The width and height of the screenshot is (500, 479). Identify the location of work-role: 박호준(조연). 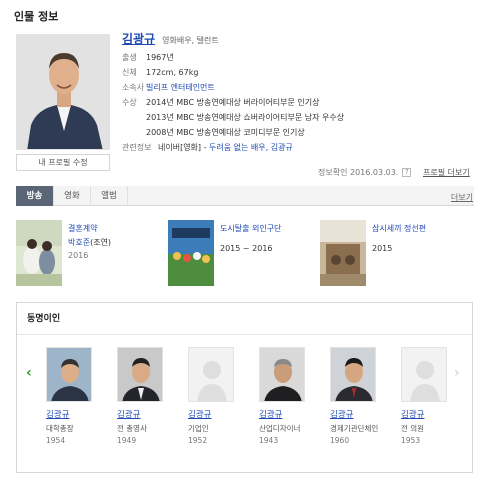
(89, 242).